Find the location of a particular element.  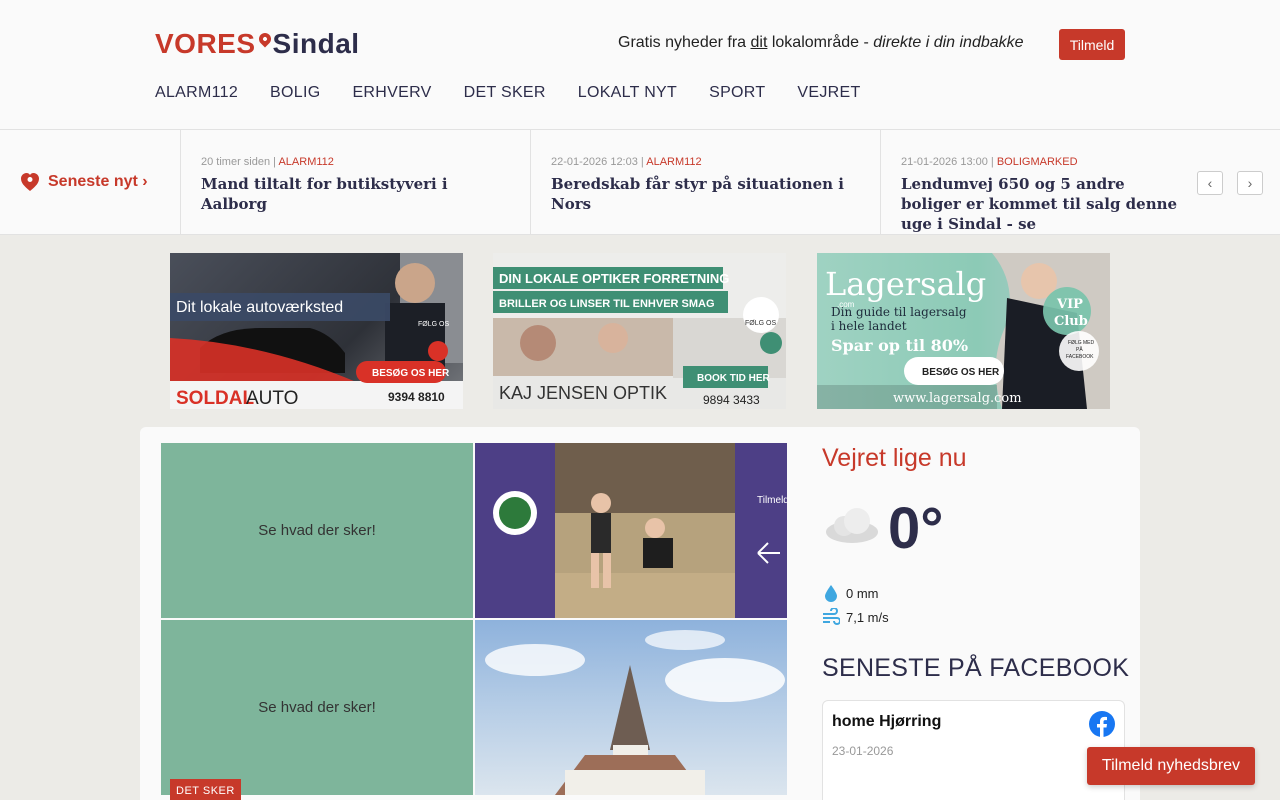

tagline-mid: lokalområde - is located at coordinates (820, 42).